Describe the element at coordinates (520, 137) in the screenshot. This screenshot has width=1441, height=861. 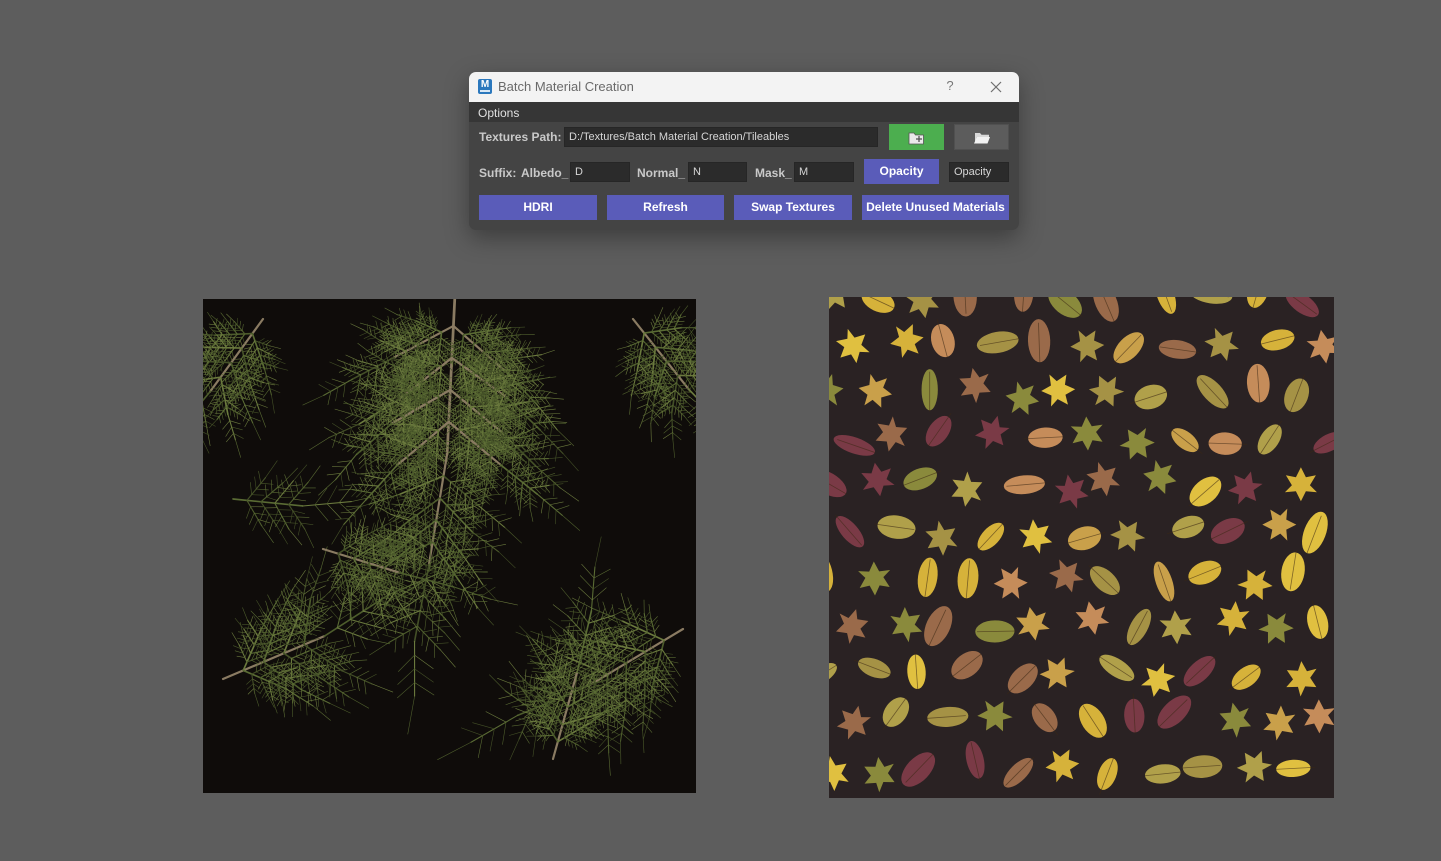
I see `textures-path-label: Textures Path:` at that location.